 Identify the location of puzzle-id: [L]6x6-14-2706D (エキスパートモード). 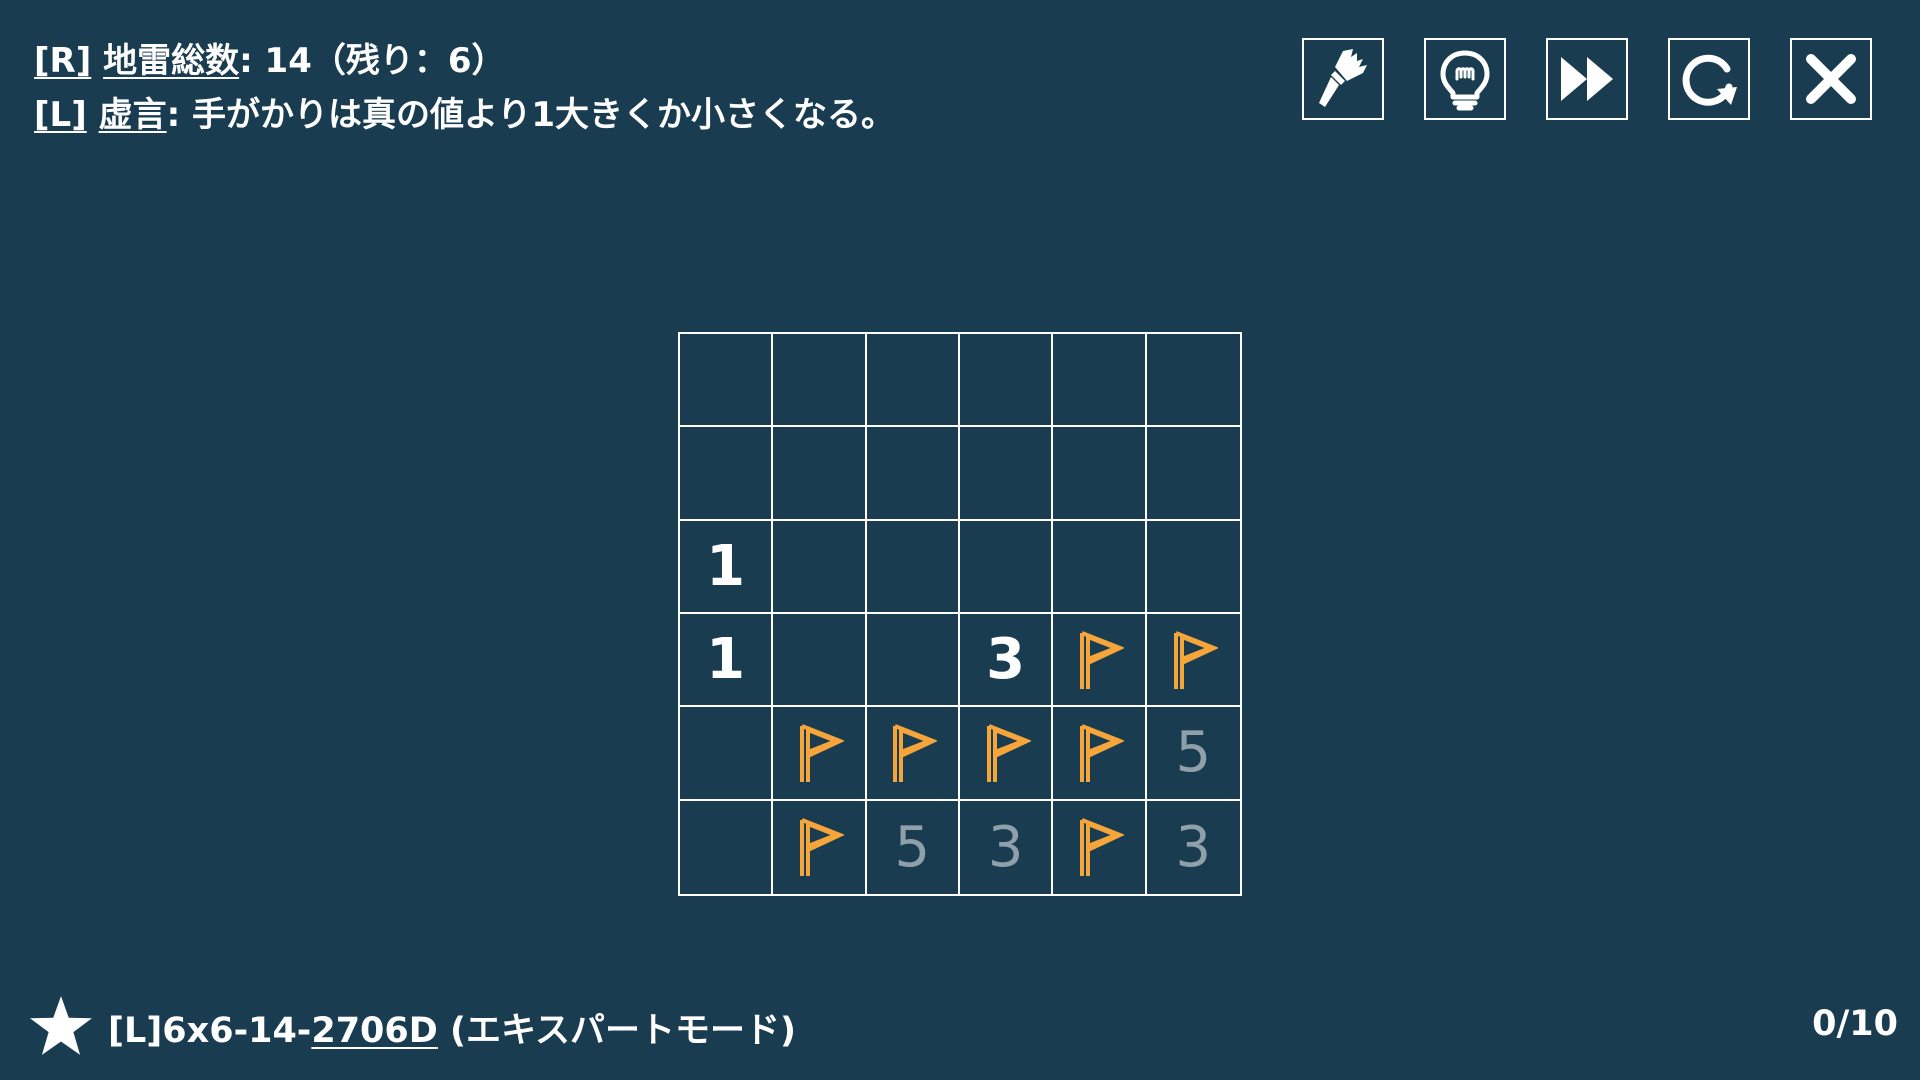
(452, 1027).